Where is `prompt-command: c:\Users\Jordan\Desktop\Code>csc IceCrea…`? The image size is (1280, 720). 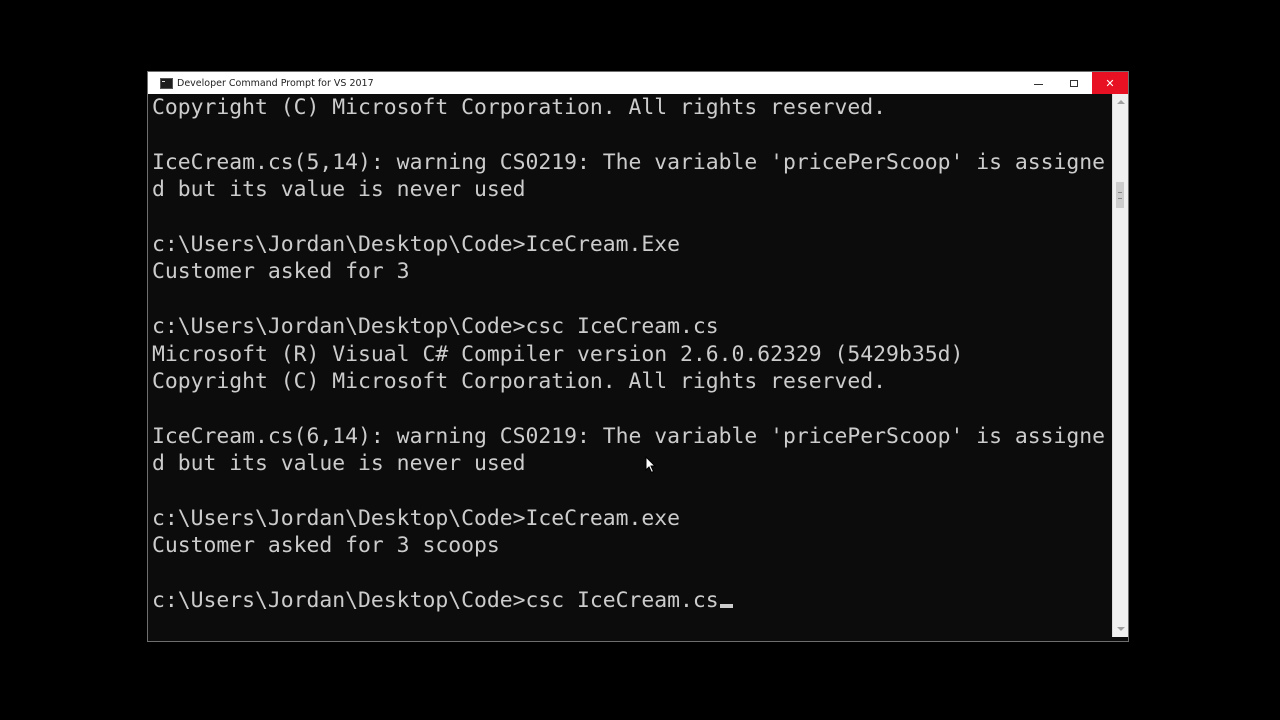 prompt-command: c:\Users\Jordan\Desktop\Code>csc IceCrea… is located at coordinates (435, 601).